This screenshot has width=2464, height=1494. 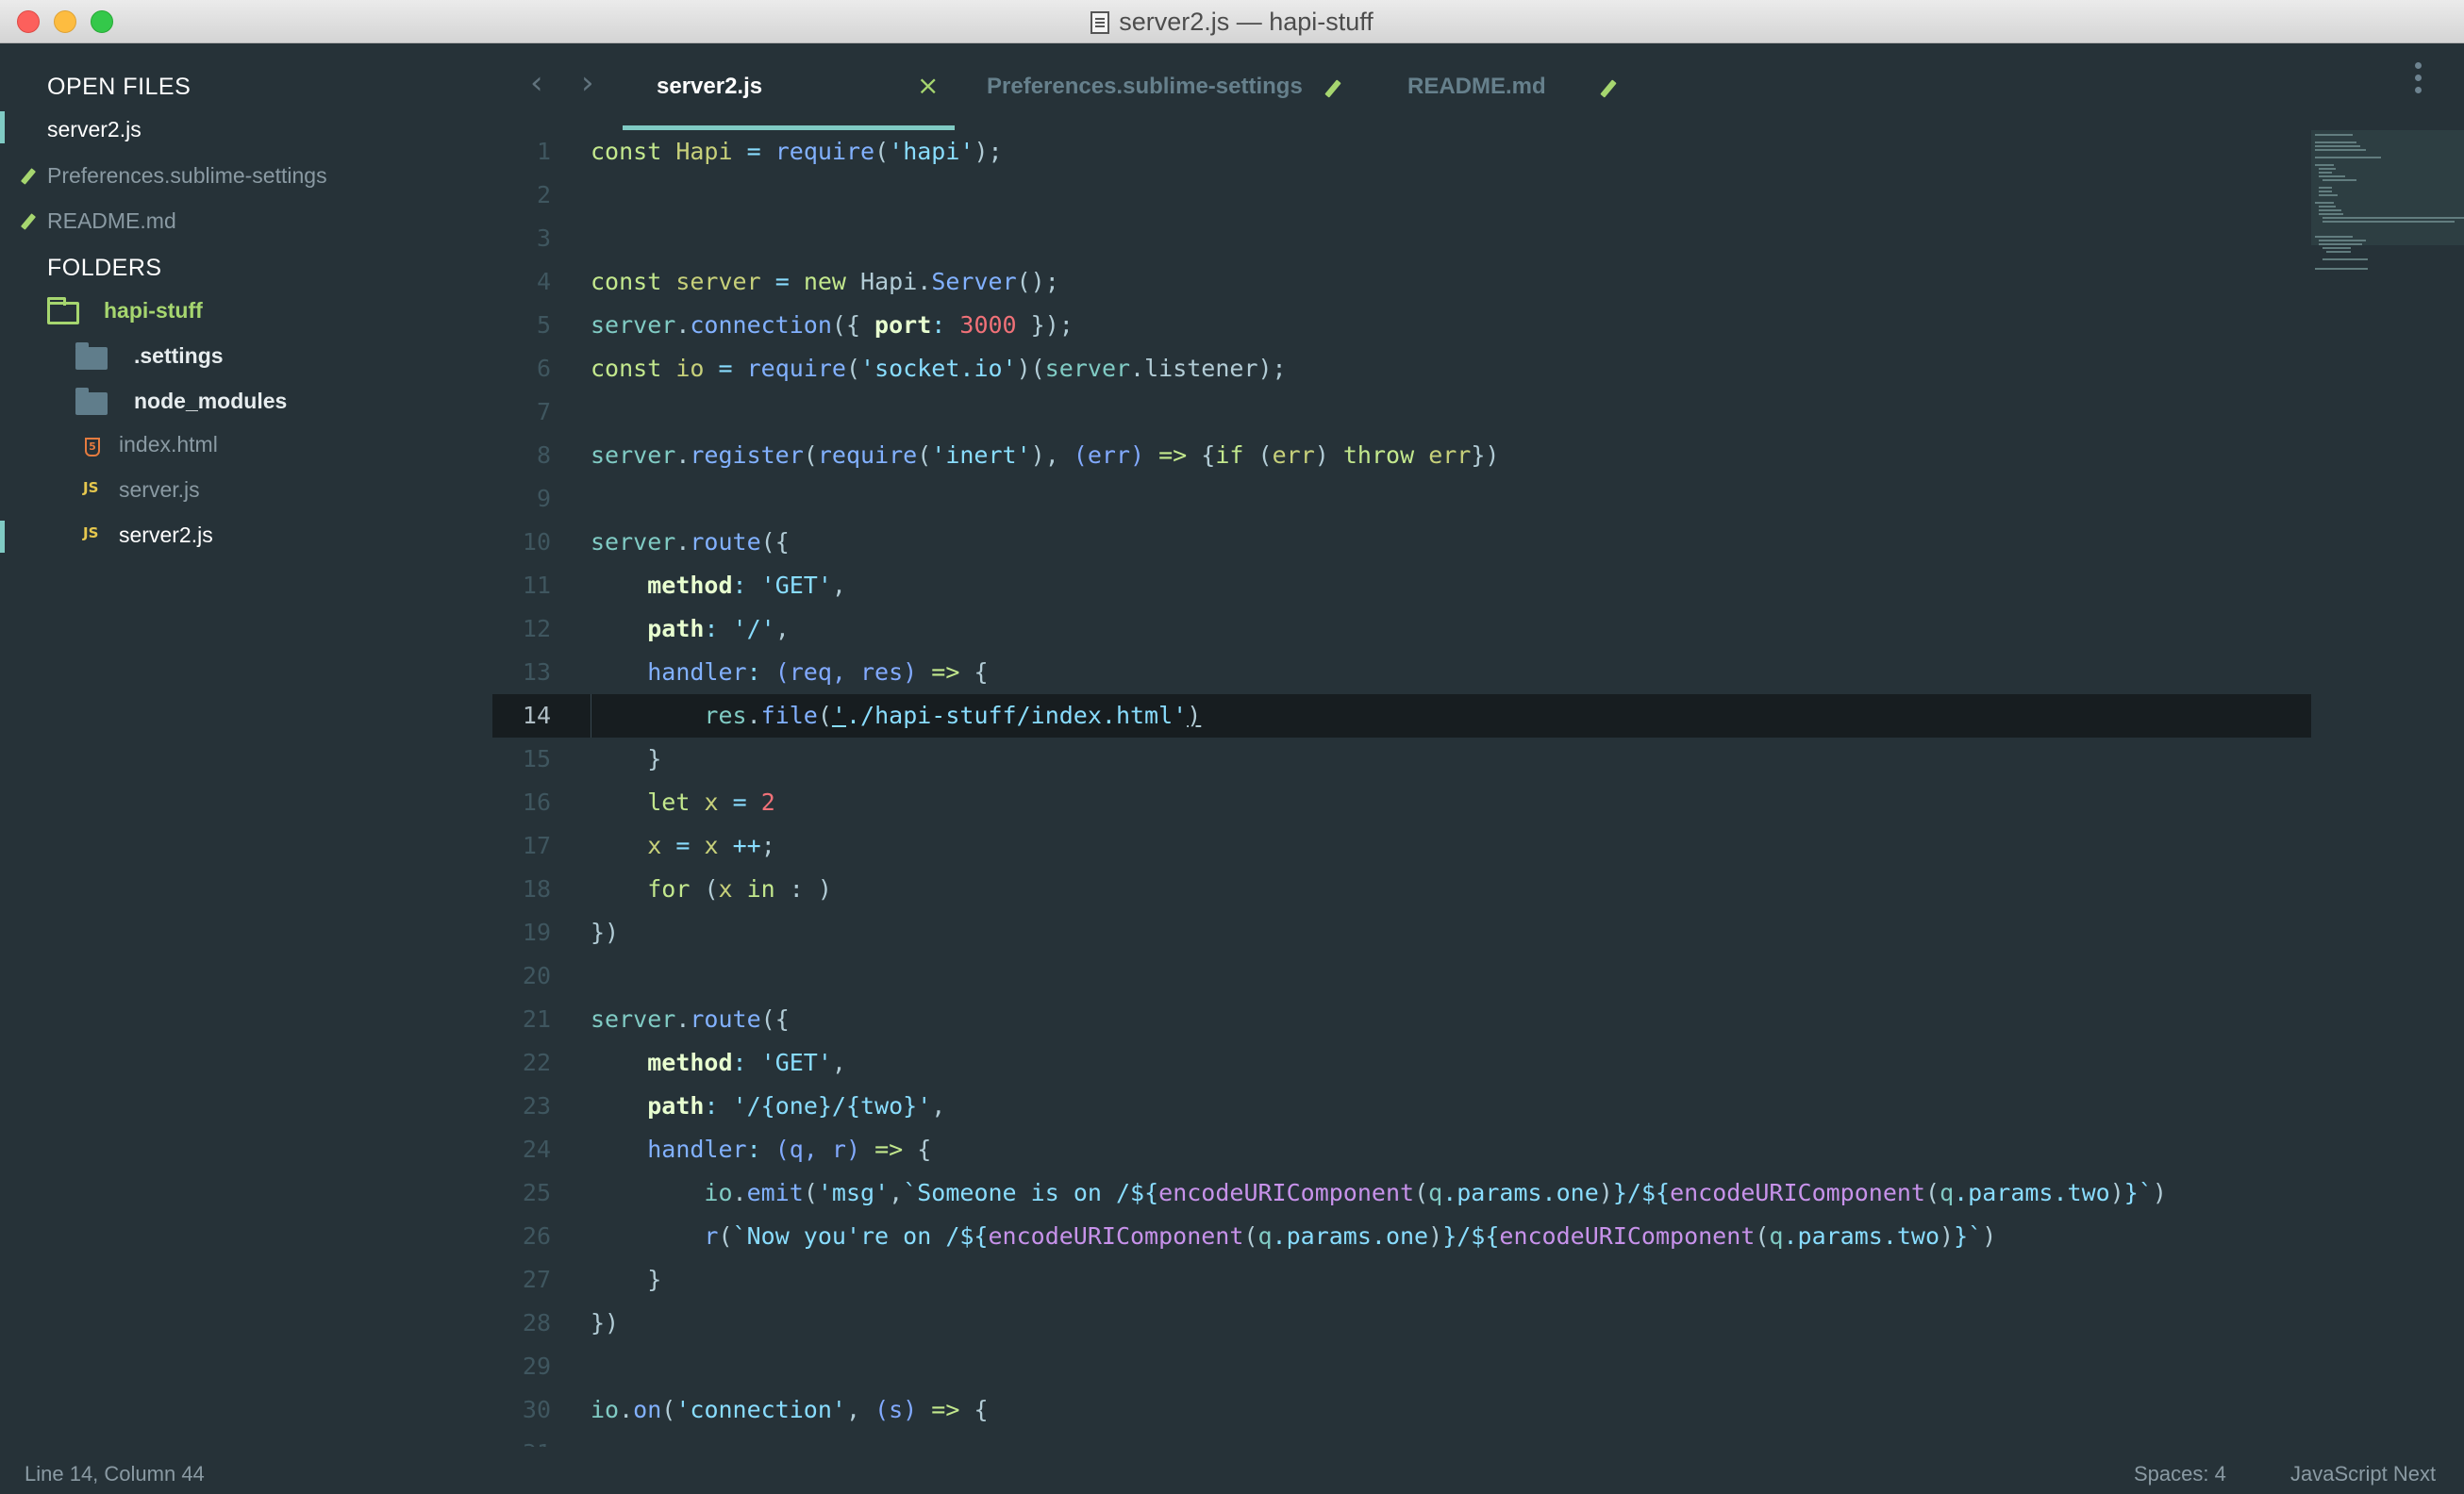 I want to click on code-line: 4 const server = new Hapi.Server();, so click(x=798, y=282).